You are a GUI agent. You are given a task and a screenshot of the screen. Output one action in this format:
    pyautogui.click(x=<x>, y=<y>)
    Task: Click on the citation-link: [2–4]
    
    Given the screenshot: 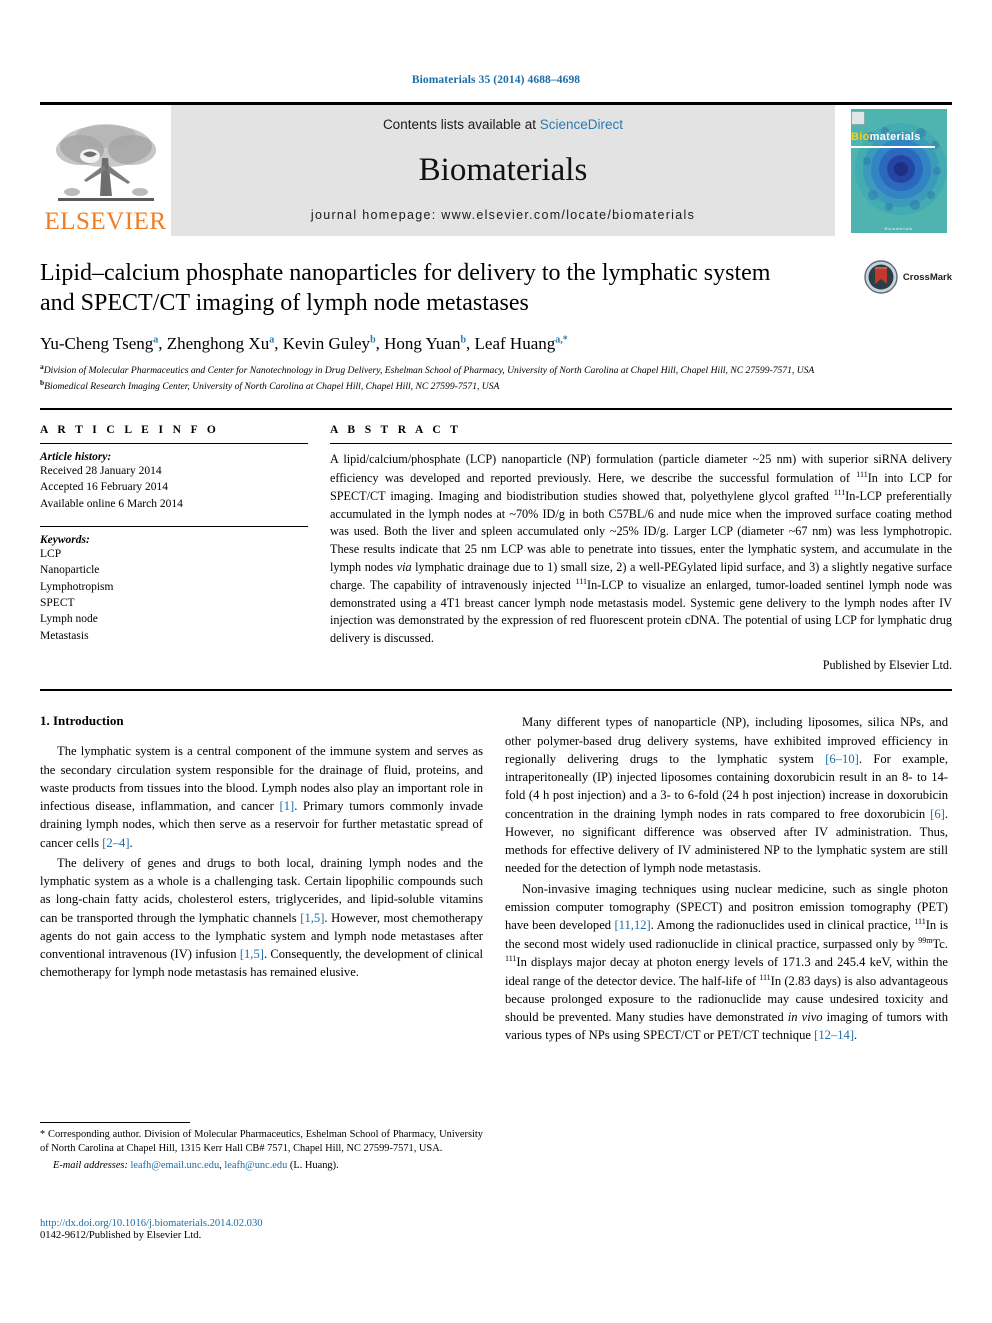 What is the action you would take?
    pyautogui.click(x=115, y=843)
    